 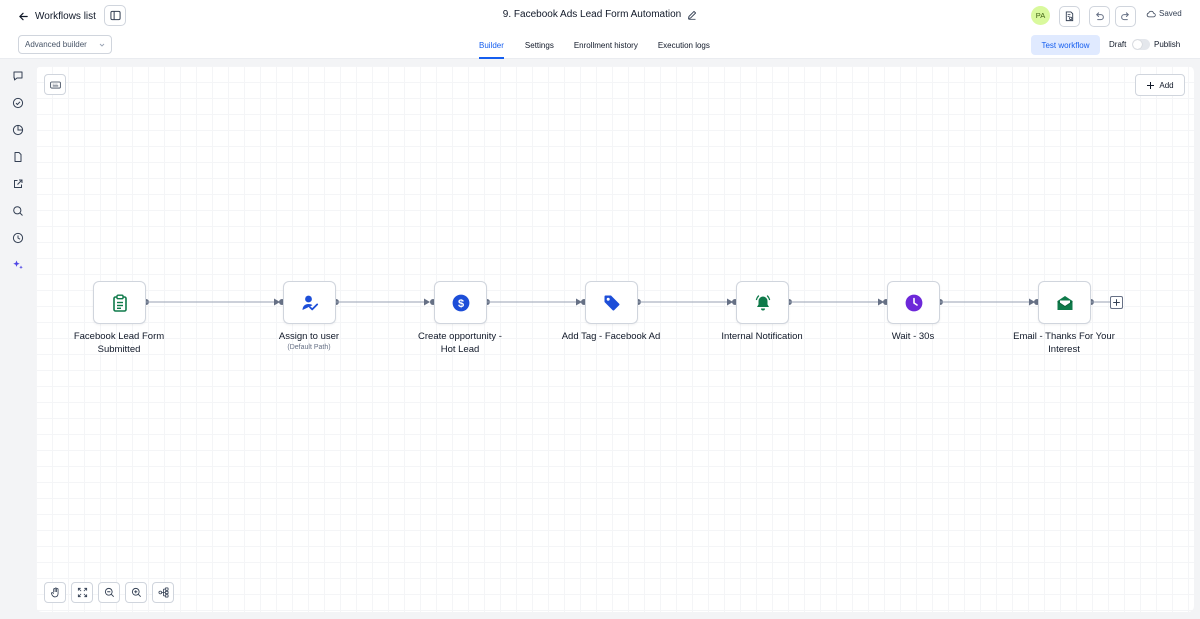 I want to click on tag-icon, so click(x=611, y=302).